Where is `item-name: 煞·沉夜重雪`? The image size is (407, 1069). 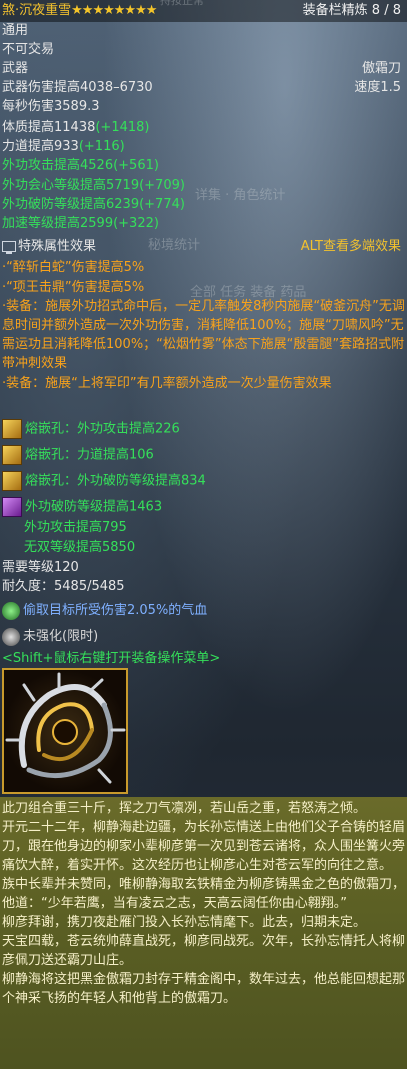
item-name: 煞·沉夜重雪 is located at coordinates (37, 10).